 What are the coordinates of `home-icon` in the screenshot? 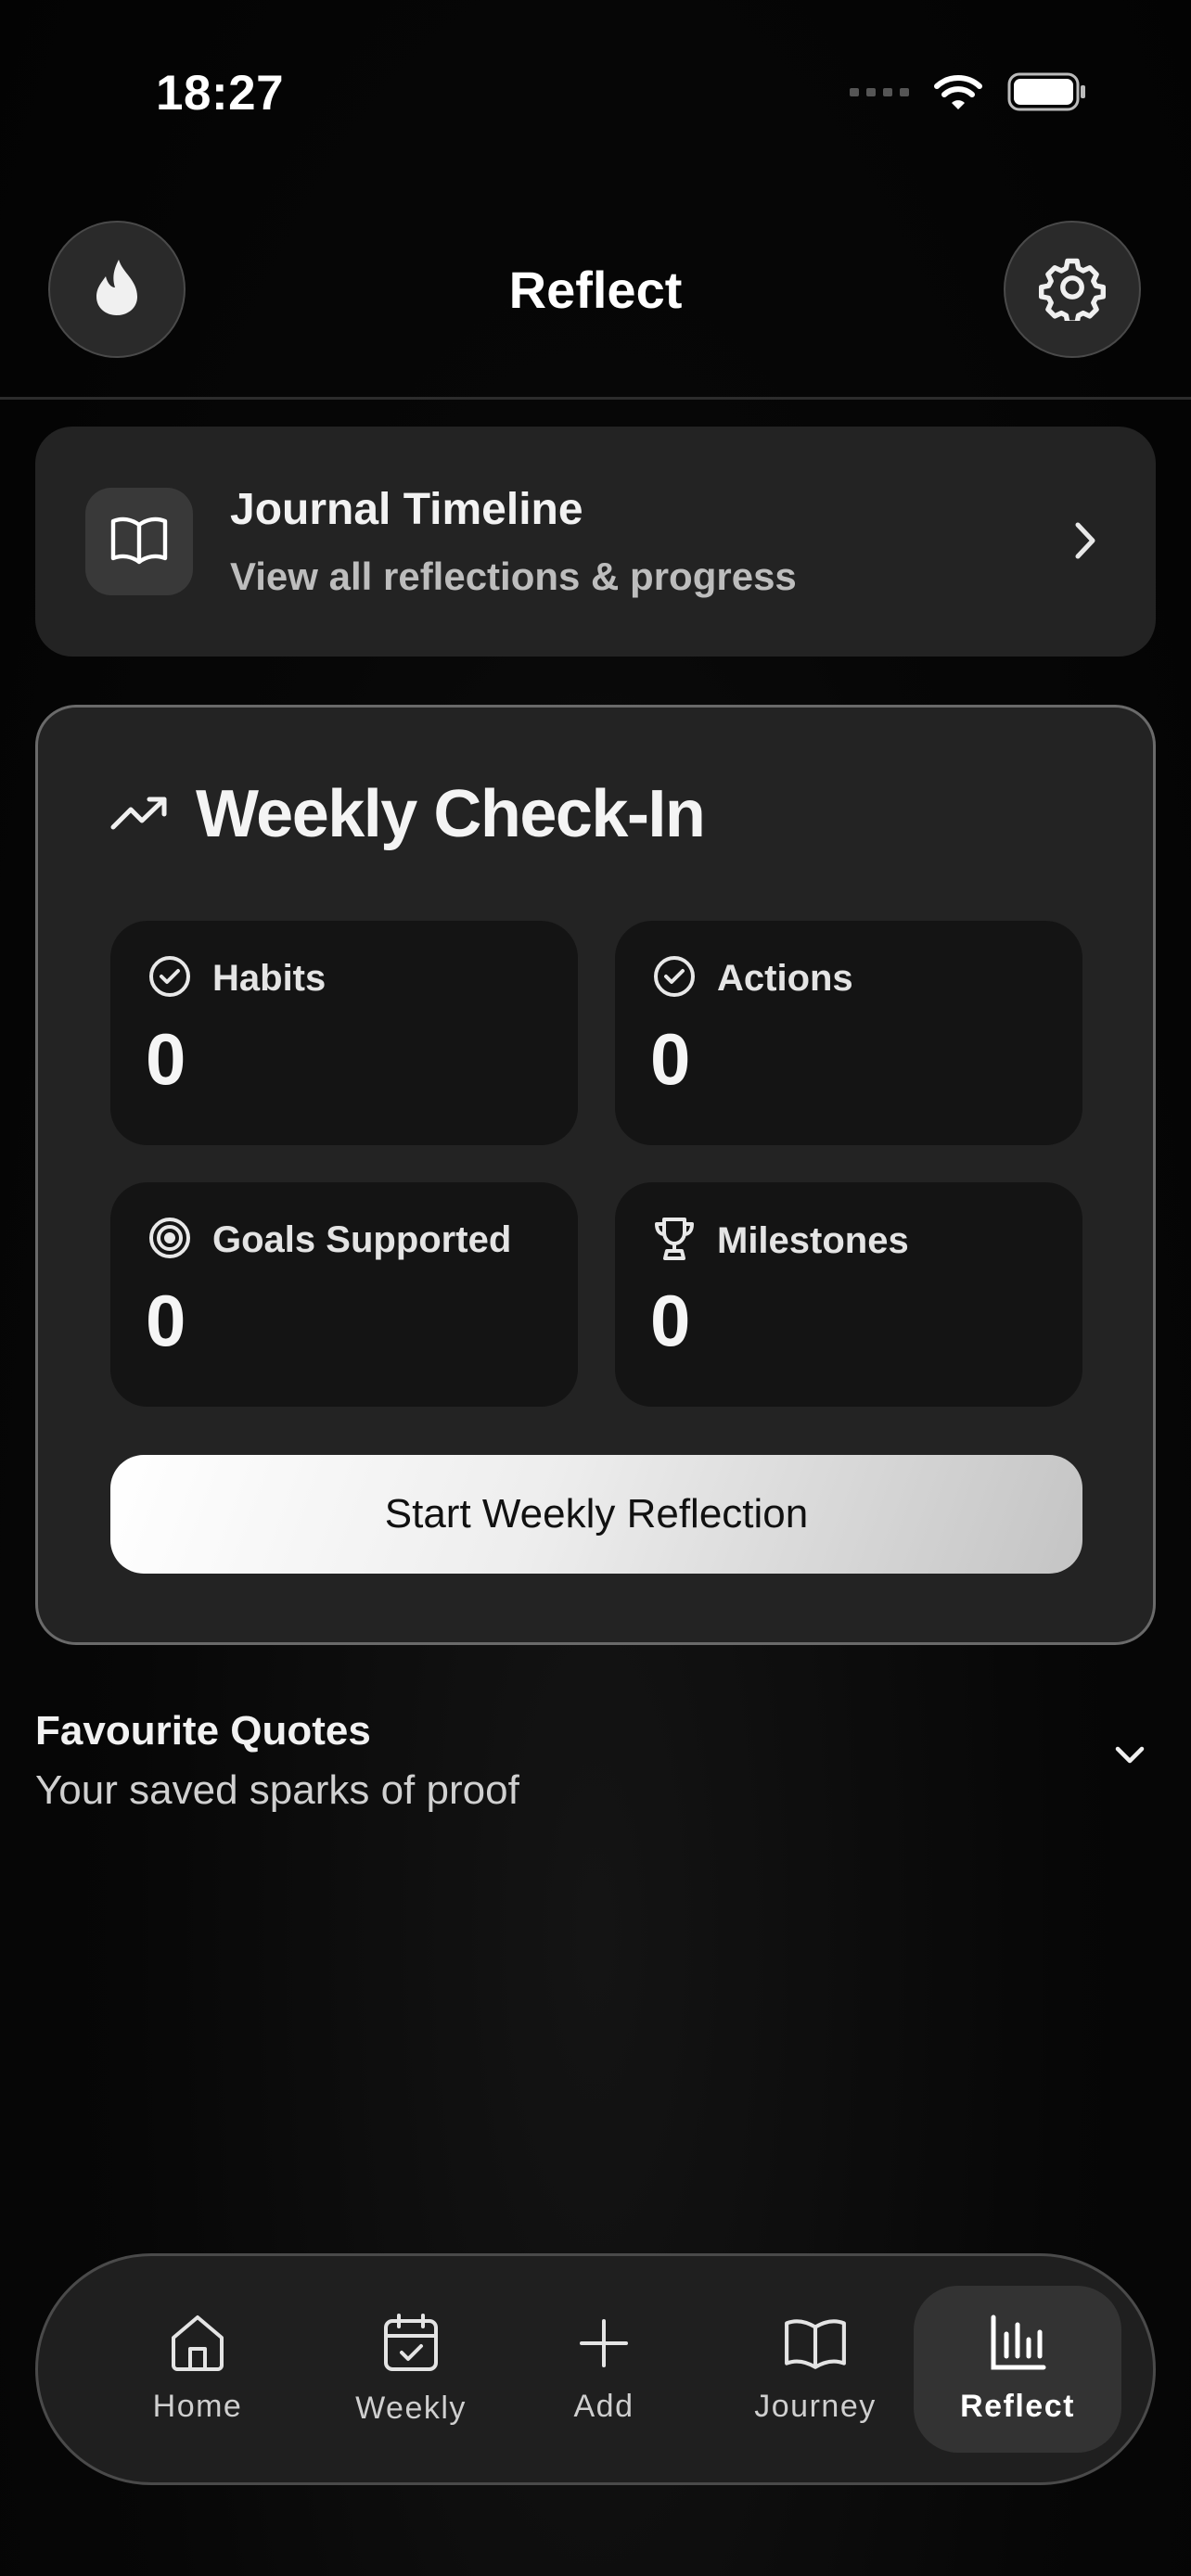 It's located at (197, 2345).